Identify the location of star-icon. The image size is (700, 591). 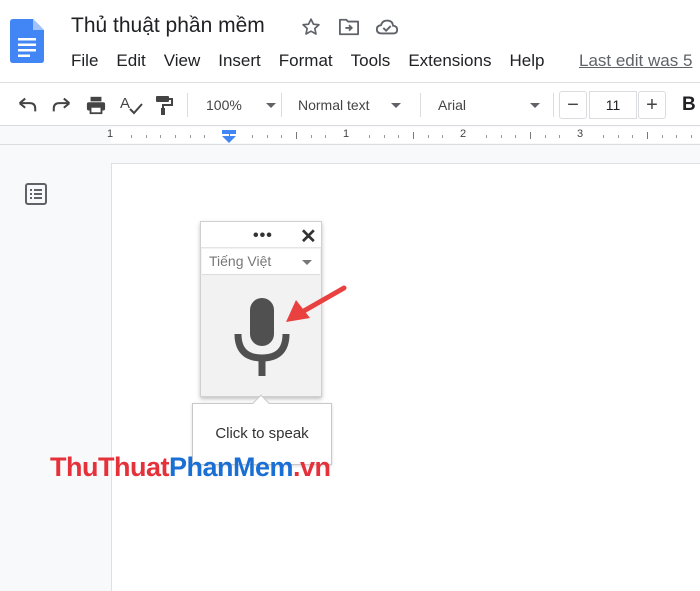
(311, 27).